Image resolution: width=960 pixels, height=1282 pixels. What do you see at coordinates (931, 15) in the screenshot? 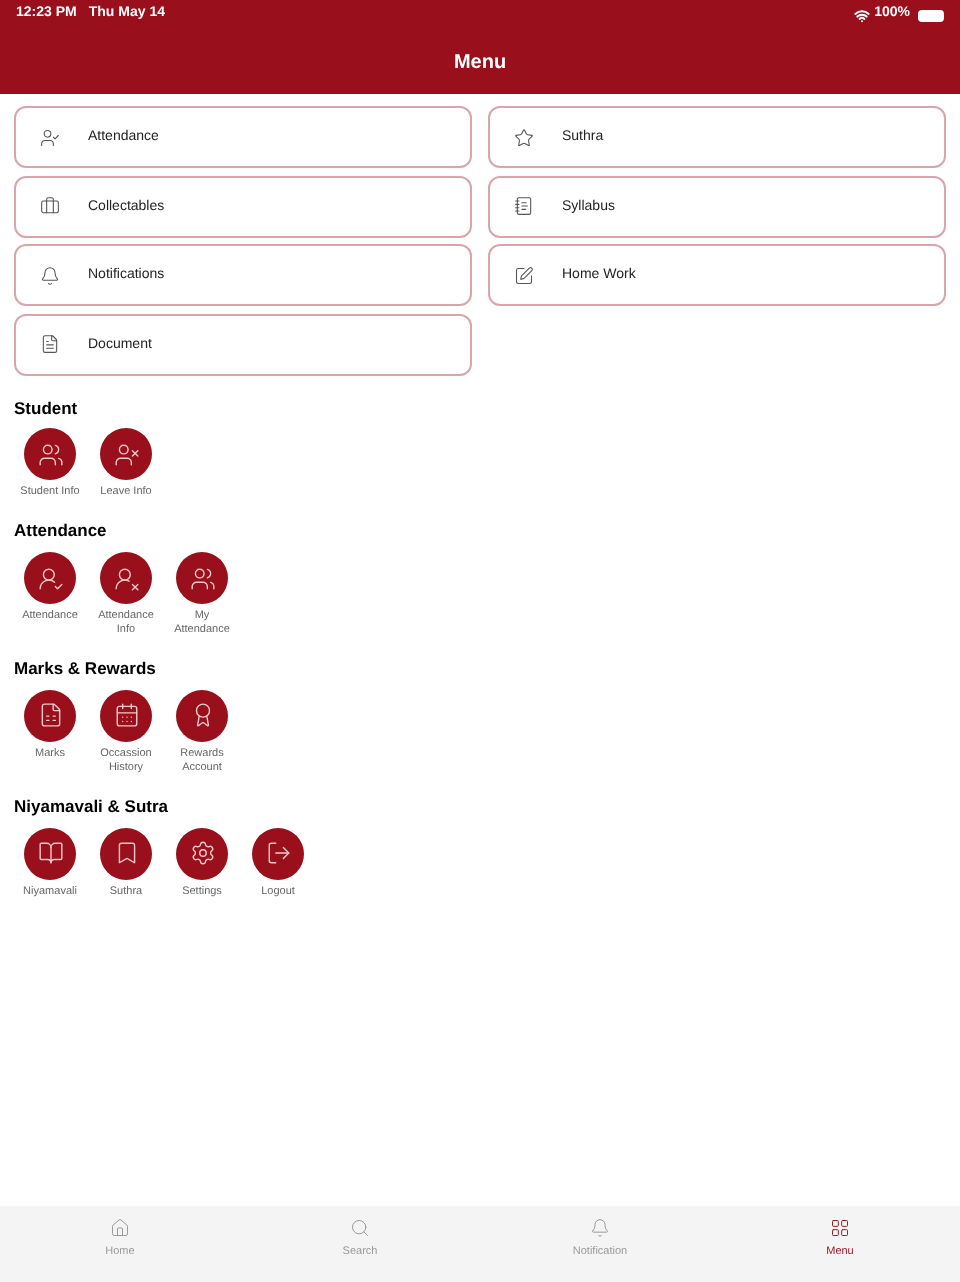
I see `battery-icon` at bounding box center [931, 15].